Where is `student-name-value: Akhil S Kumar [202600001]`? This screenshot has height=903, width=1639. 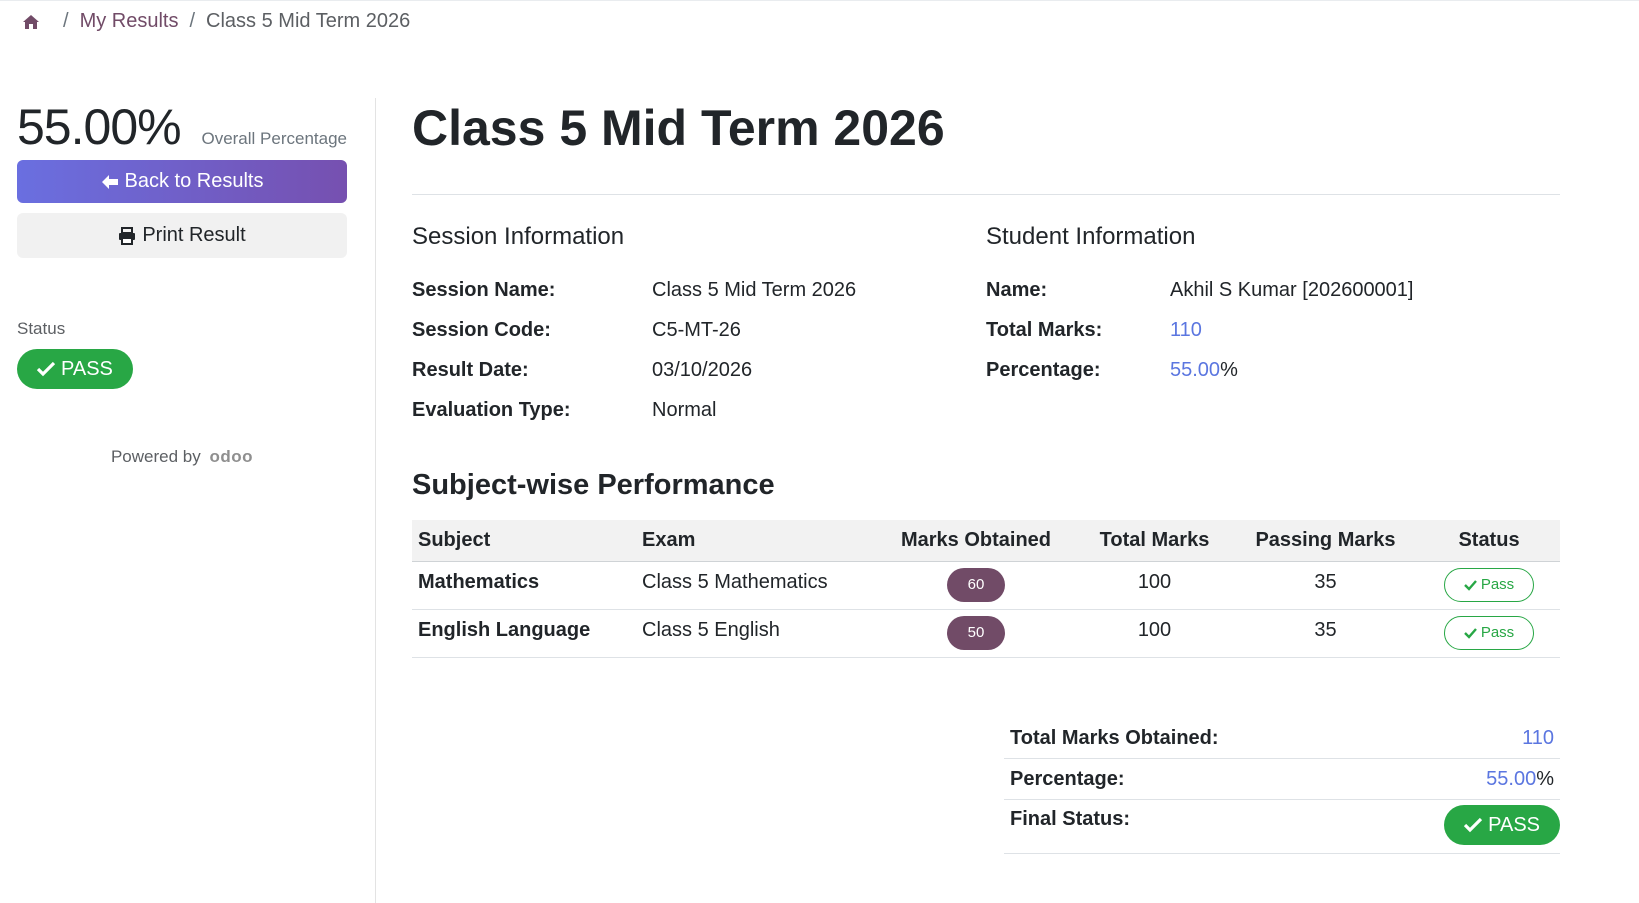 student-name-value: Akhil S Kumar [202600001] is located at coordinates (1292, 289).